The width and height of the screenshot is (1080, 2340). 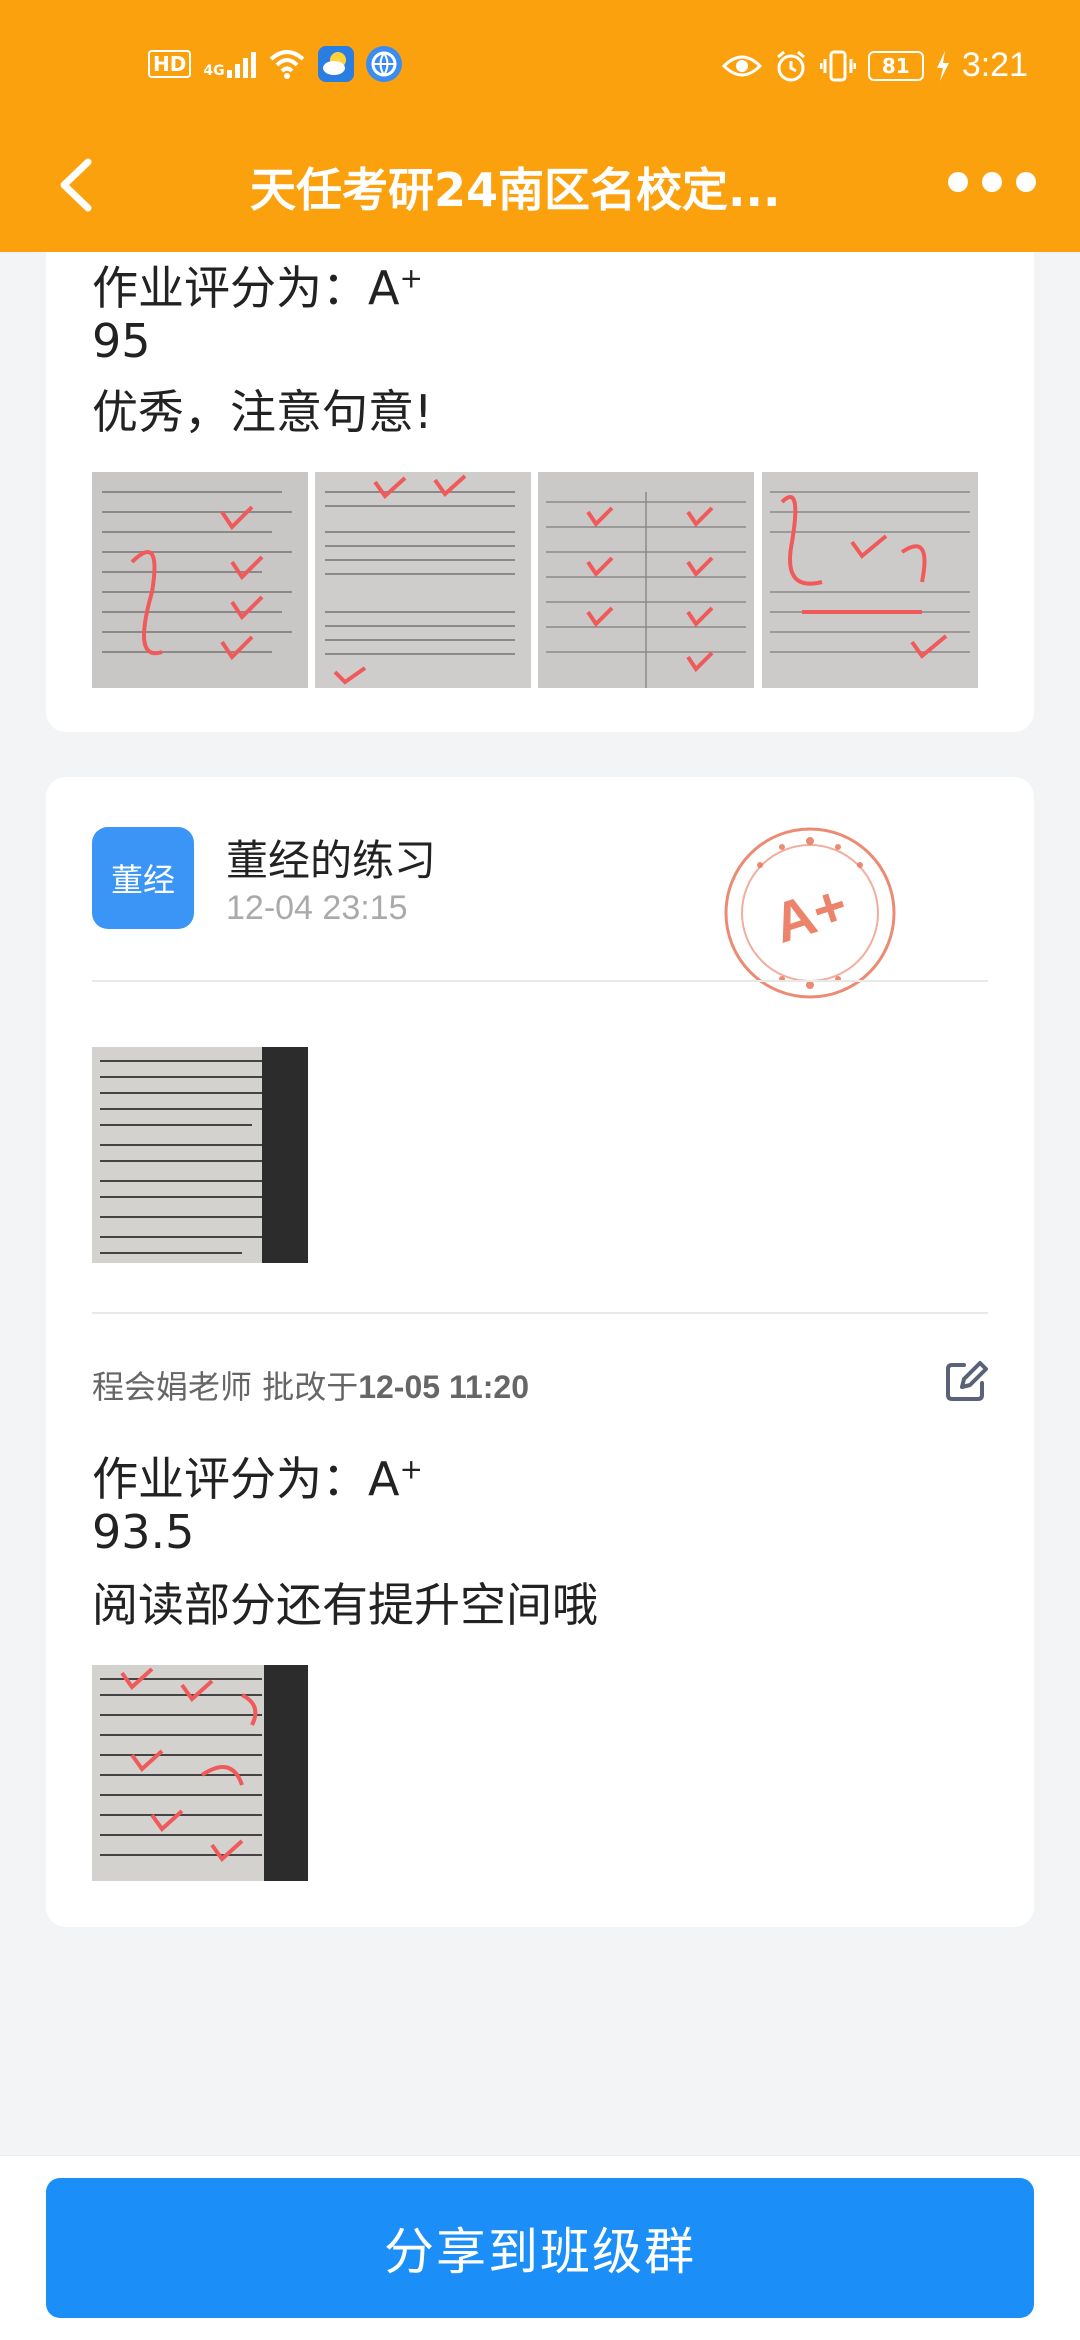 I want to click on grader-info: 程会娟老师 批改于12-05 11:20, so click(x=310, y=1385).